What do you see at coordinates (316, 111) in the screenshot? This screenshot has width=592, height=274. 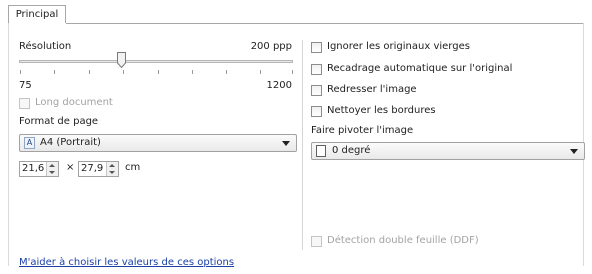 I see `clean-borders-checkbox` at bounding box center [316, 111].